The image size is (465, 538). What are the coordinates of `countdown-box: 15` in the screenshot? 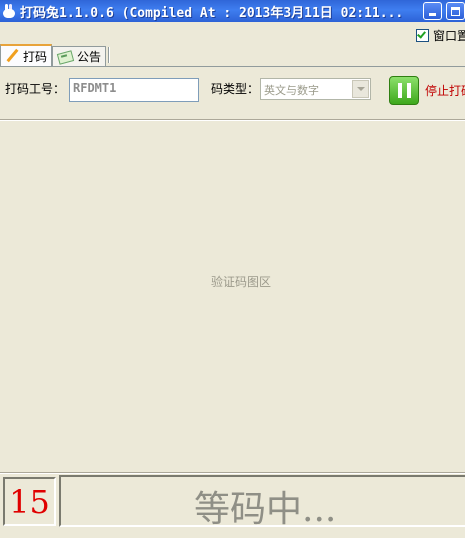 It's located at (29, 501).